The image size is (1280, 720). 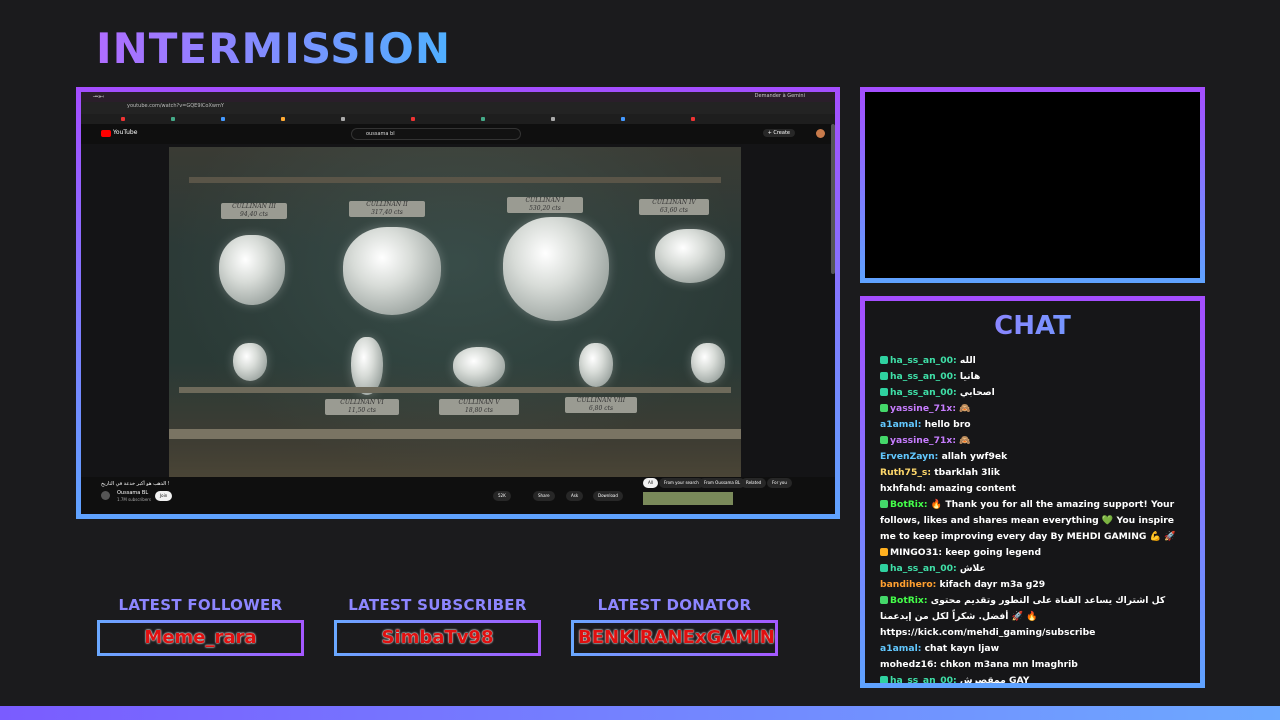 I want to click on chip-all: All, so click(x=650, y=483).